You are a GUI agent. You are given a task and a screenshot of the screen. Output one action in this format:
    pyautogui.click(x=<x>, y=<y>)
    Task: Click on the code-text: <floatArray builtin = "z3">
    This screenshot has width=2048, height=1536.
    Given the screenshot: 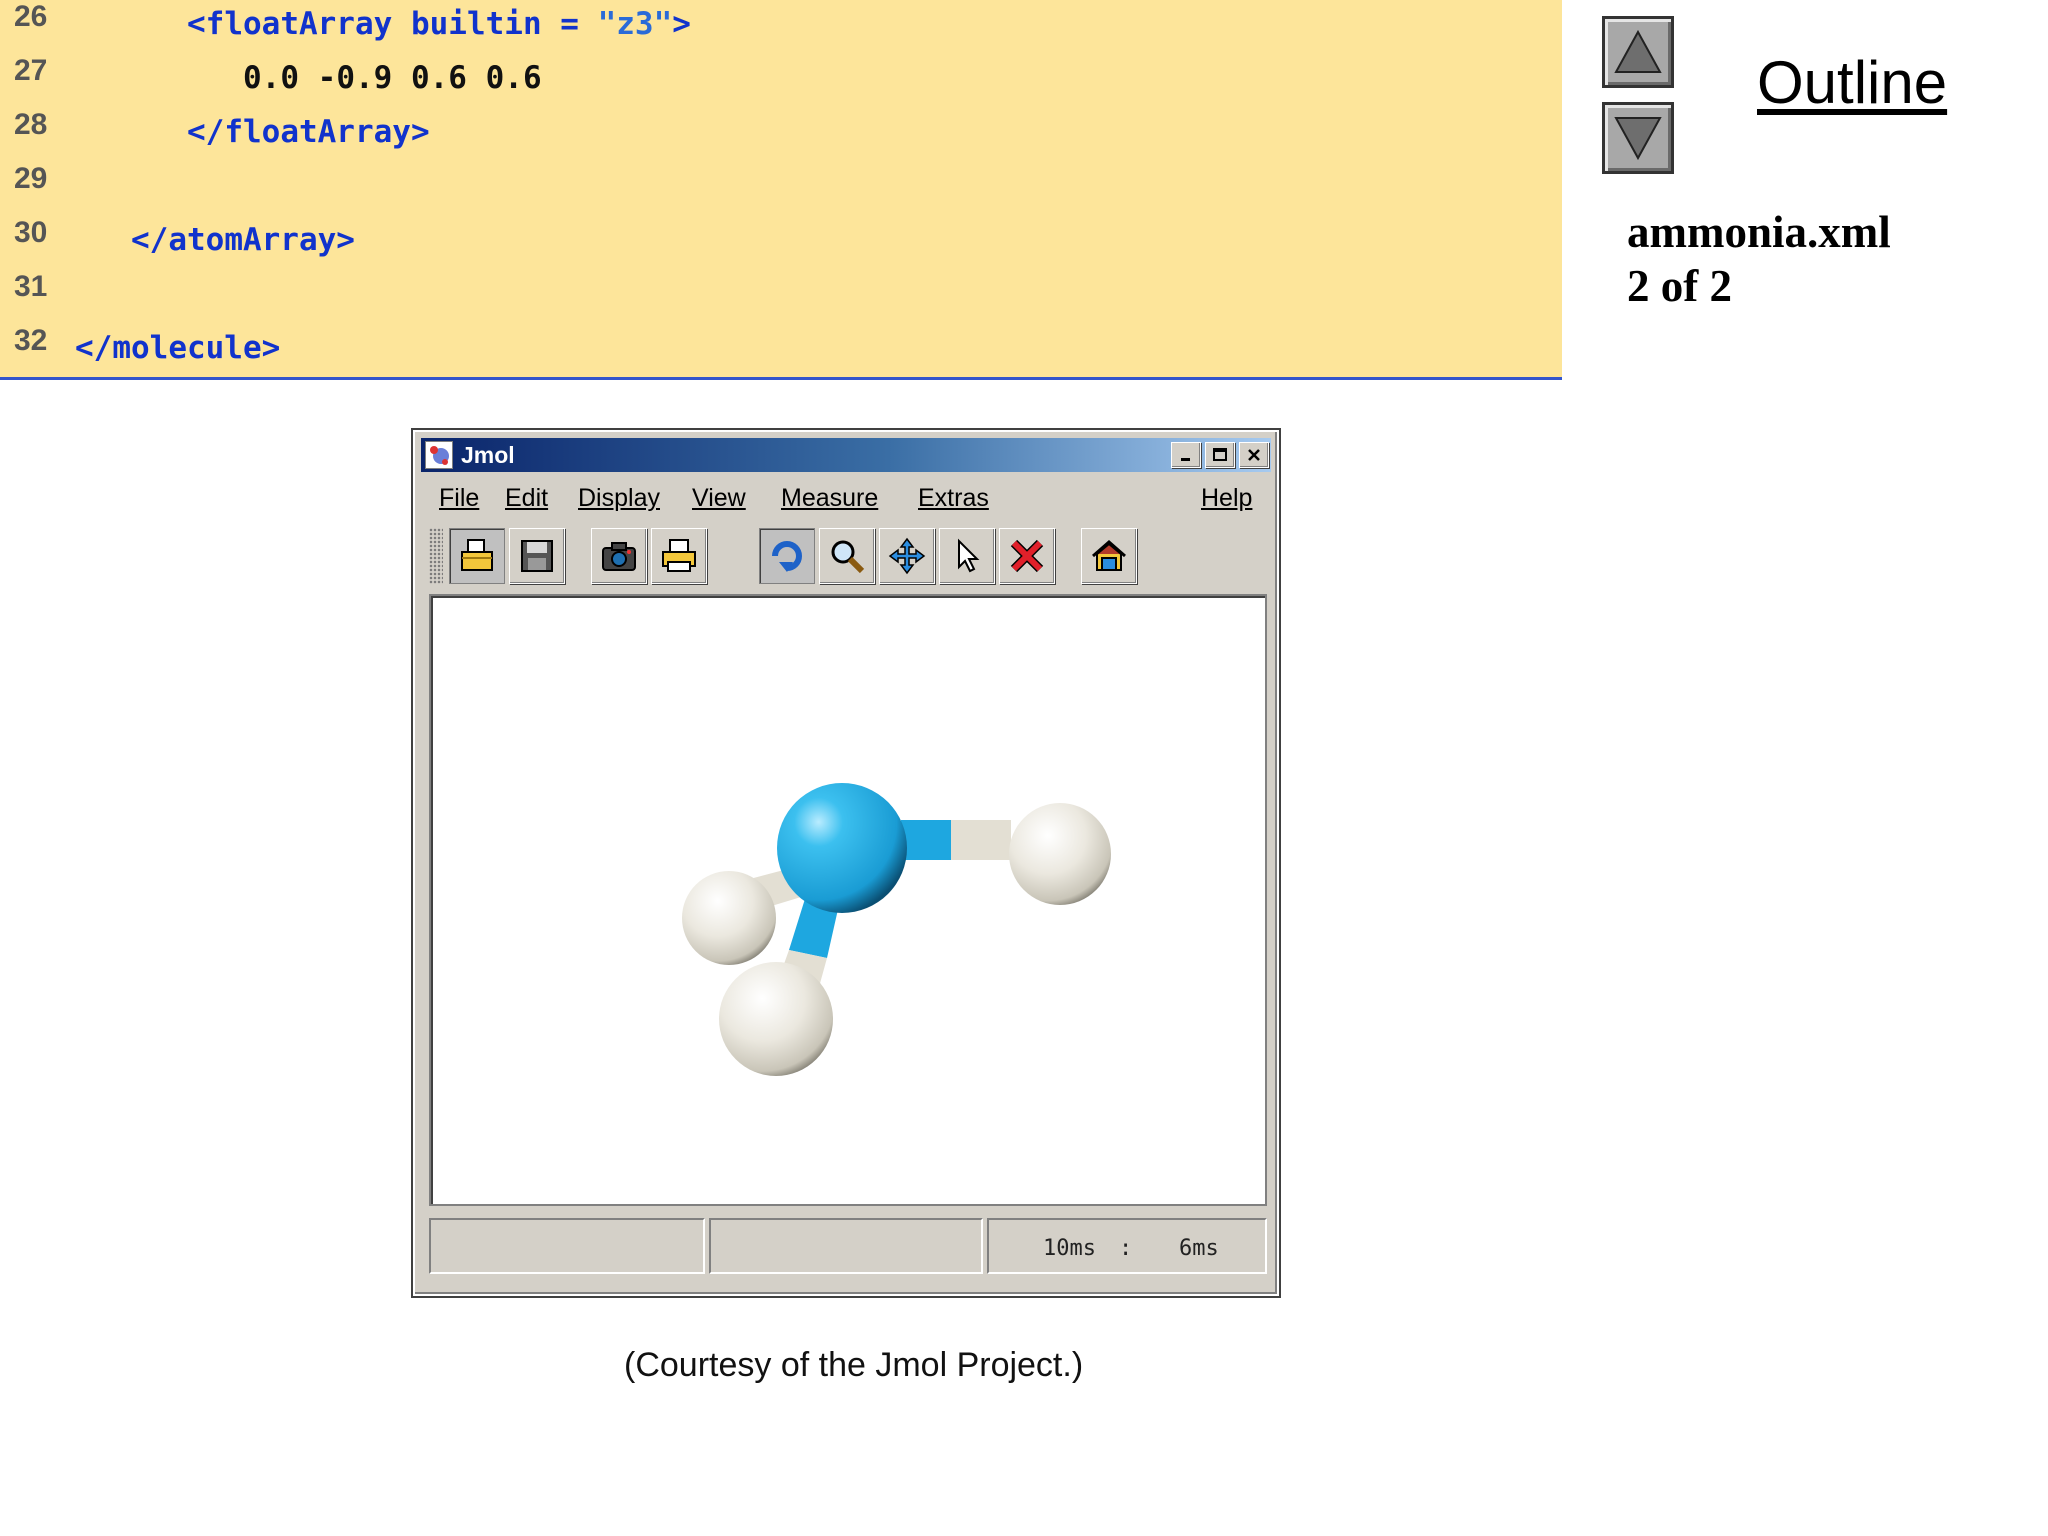 What is the action you would take?
    pyautogui.click(x=439, y=24)
    